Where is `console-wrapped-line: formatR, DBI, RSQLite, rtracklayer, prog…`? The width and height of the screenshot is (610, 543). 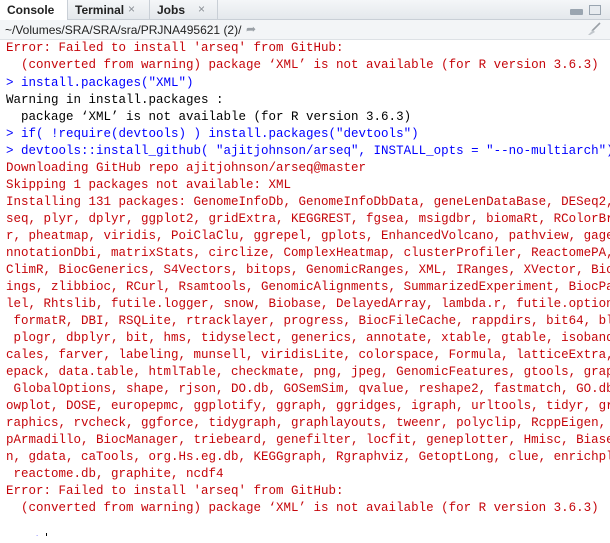
console-wrapped-line: formatR, DBI, RSQLite, rtracklayer, prog… is located at coordinates (308, 321).